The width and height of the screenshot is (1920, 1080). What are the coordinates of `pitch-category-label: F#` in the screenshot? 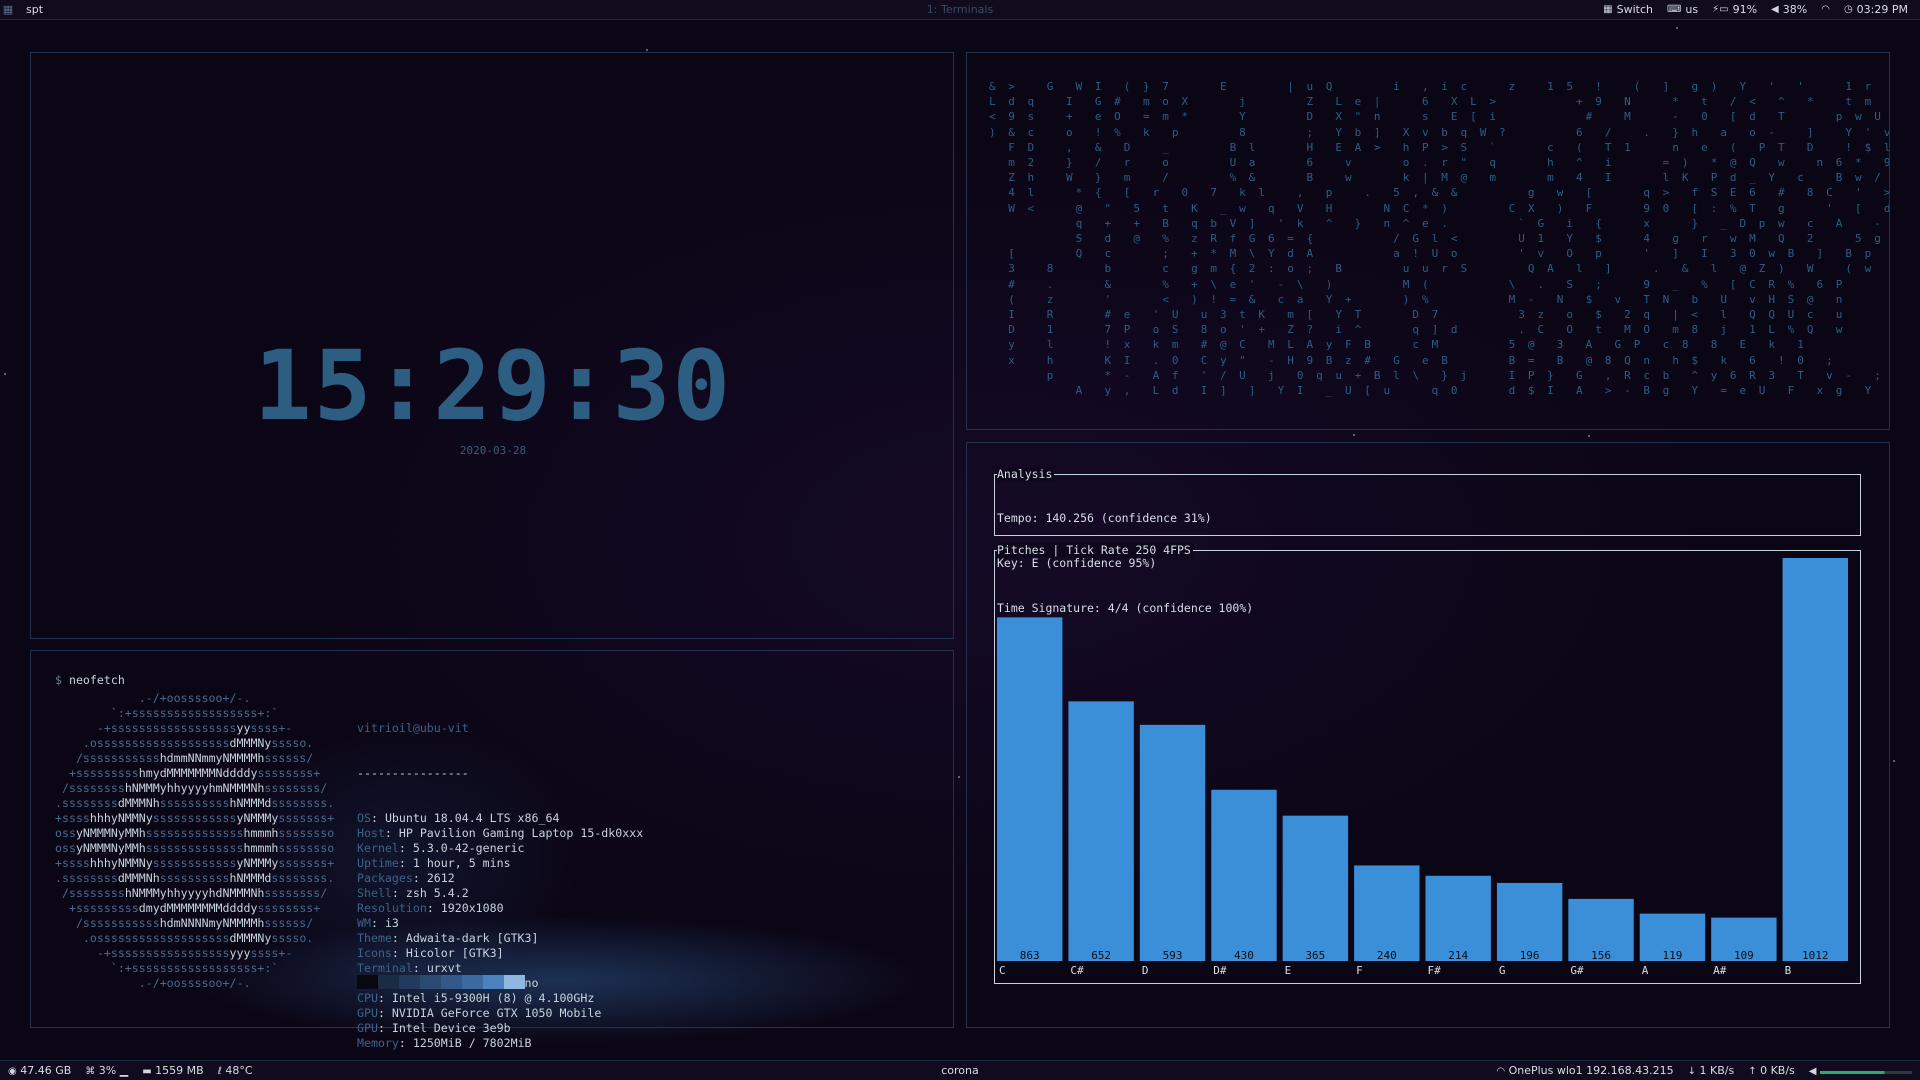 It's located at (1435, 970).